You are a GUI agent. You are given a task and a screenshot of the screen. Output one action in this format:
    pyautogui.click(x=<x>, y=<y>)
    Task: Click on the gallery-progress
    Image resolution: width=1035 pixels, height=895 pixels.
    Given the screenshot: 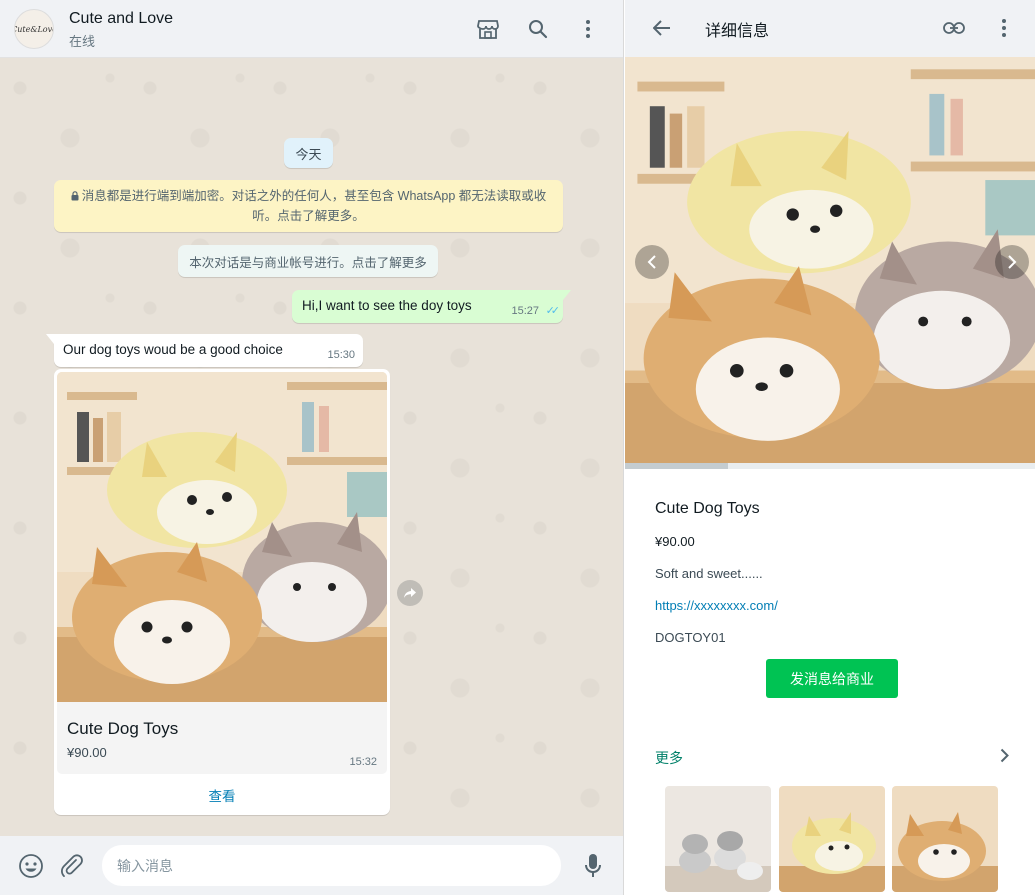 What is the action you would take?
    pyautogui.click(x=830, y=466)
    